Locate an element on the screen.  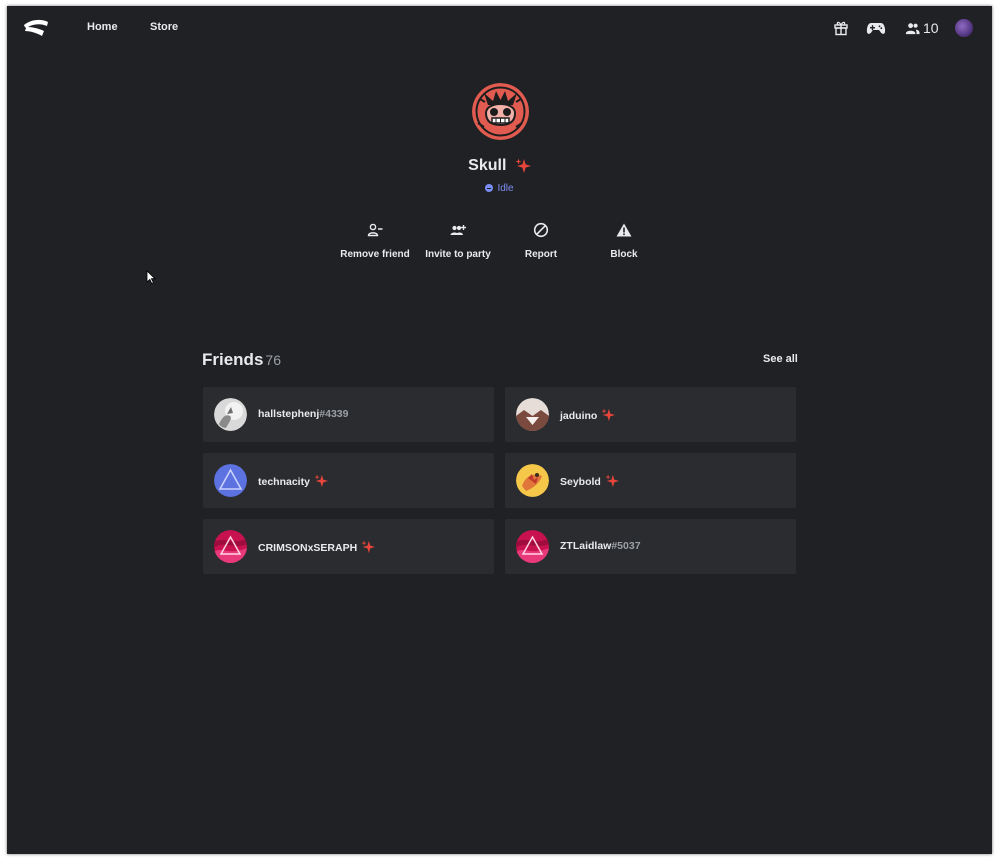
friend-name: jaduino is located at coordinates (588, 415).